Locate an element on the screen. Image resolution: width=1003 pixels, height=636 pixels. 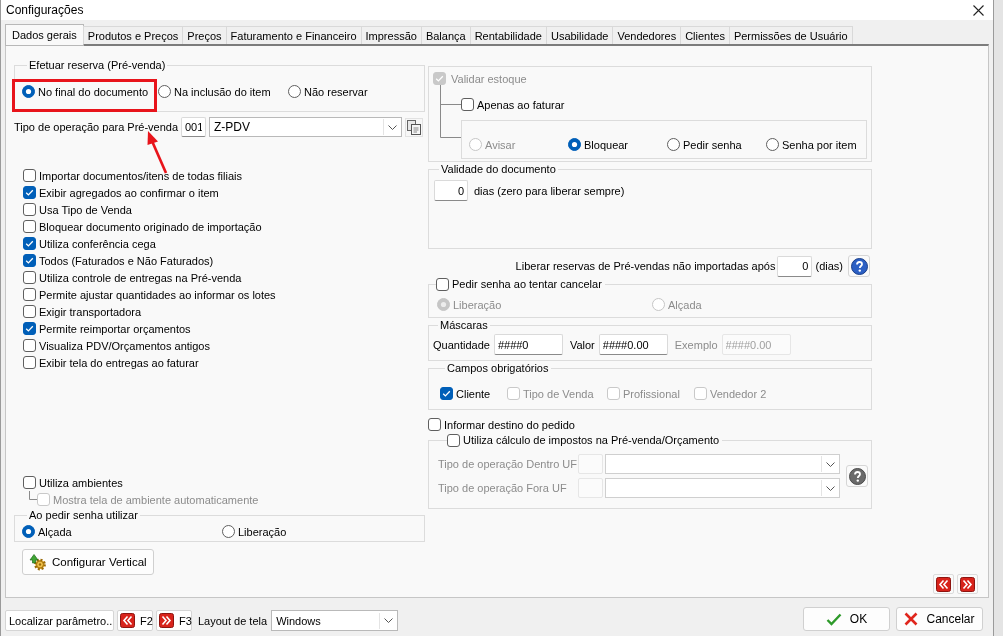
checkbox-label: Pedir senha ao tentar cancelar is located at coordinates (527, 284).